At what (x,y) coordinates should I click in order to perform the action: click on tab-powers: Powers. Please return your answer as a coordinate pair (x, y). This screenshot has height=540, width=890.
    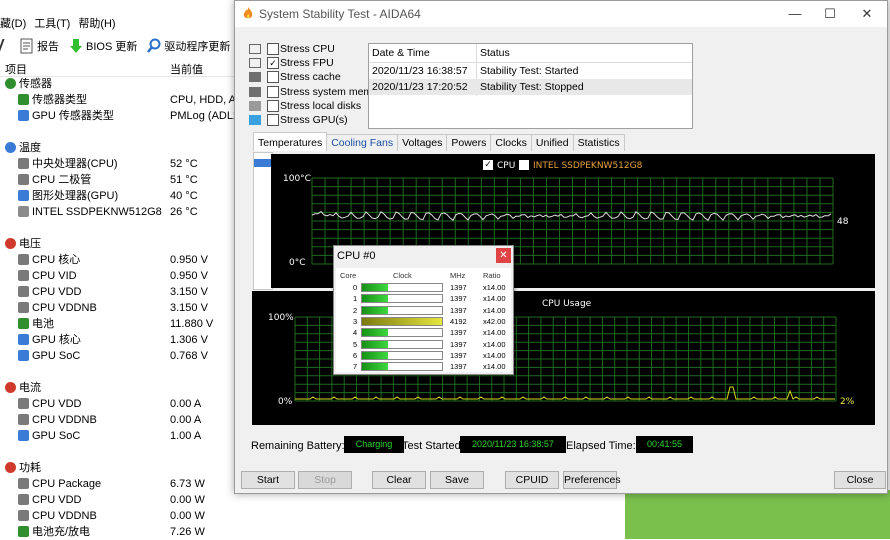
    Looking at the image, I should click on (469, 142).